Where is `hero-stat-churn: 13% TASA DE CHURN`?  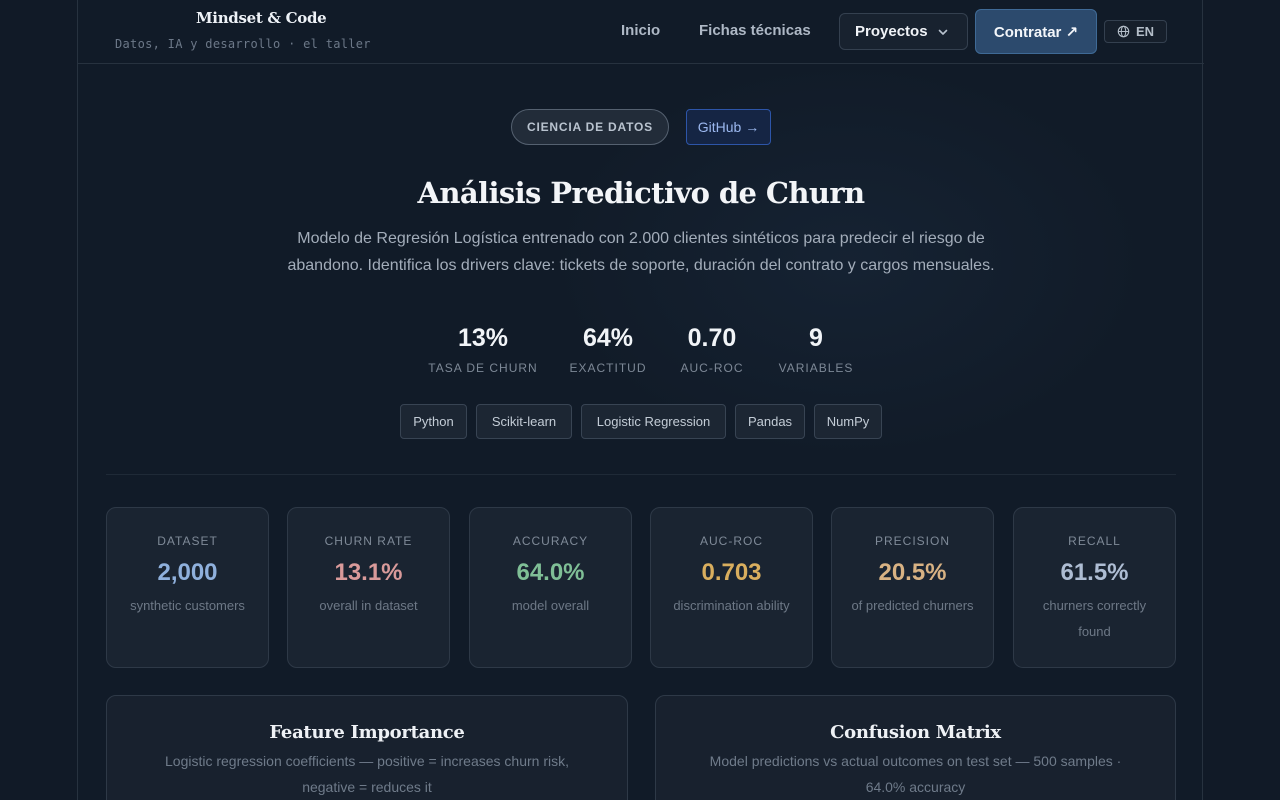
hero-stat-churn: 13% TASA DE CHURN is located at coordinates (483, 348).